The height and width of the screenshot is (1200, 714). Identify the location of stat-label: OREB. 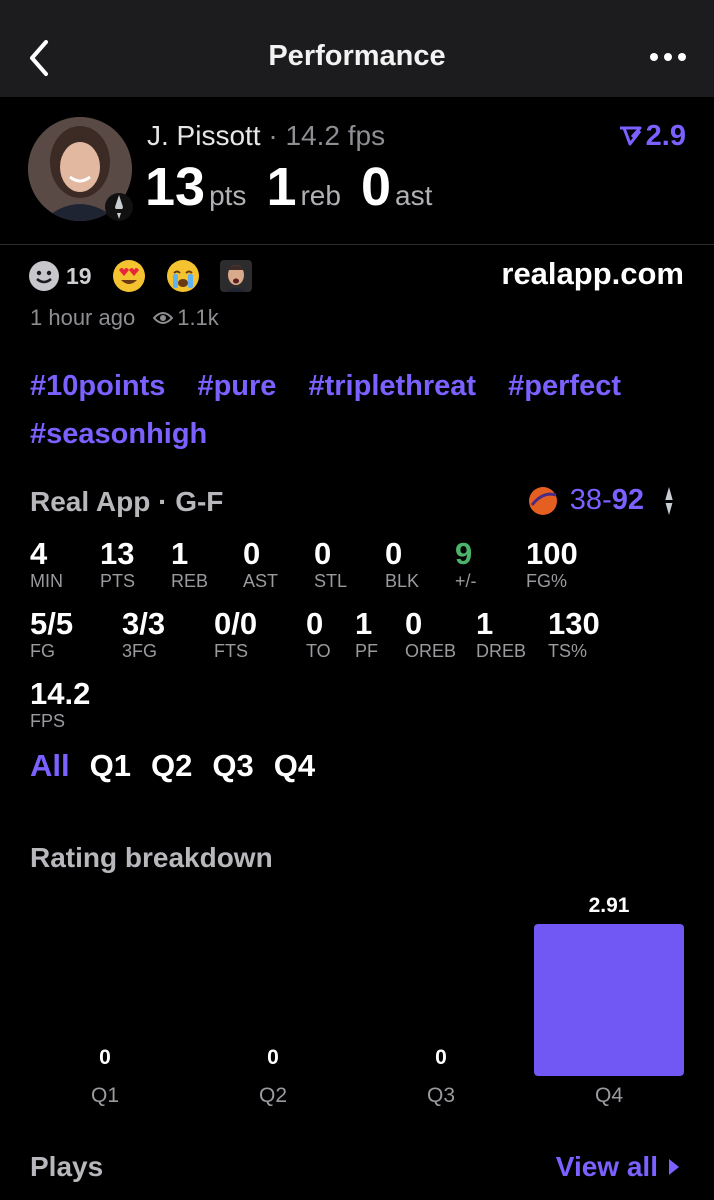
(431, 651).